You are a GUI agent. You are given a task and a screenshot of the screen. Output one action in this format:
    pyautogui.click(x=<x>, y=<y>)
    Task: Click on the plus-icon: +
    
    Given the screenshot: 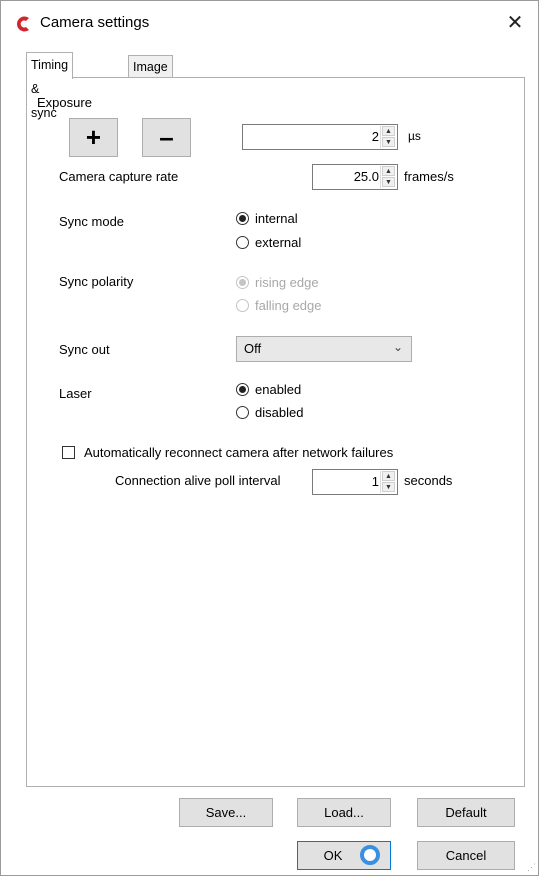 What is the action you would take?
    pyautogui.click(x=93, y=137)
    